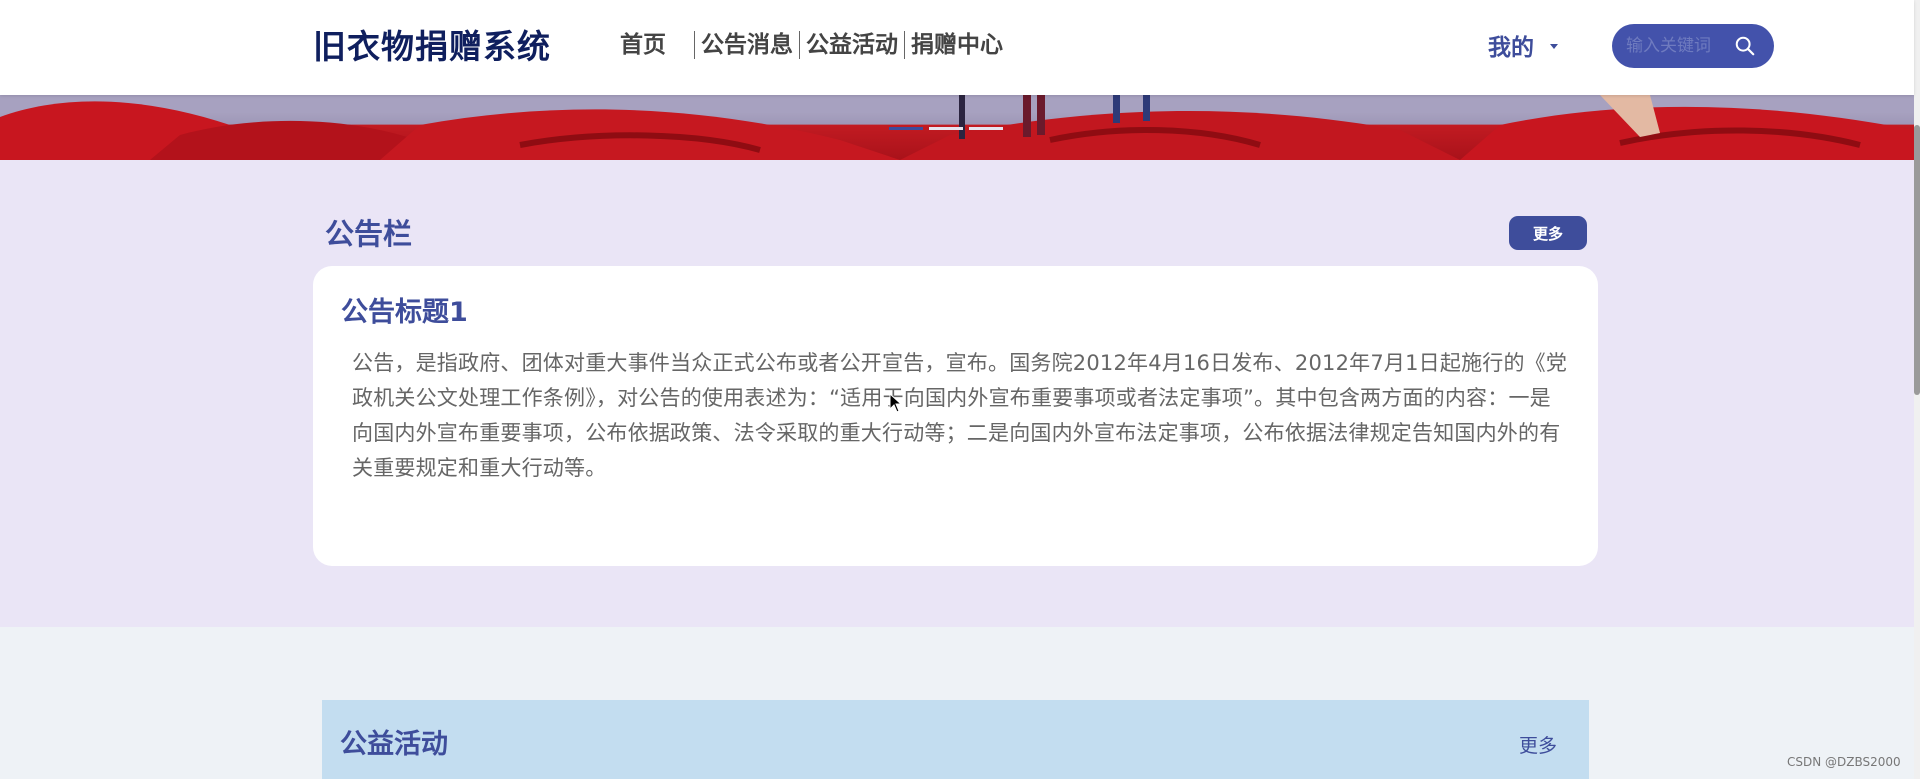 This screenshot has height=779, width=1920. I want to click on carousel-indicators, so click(946, 128).